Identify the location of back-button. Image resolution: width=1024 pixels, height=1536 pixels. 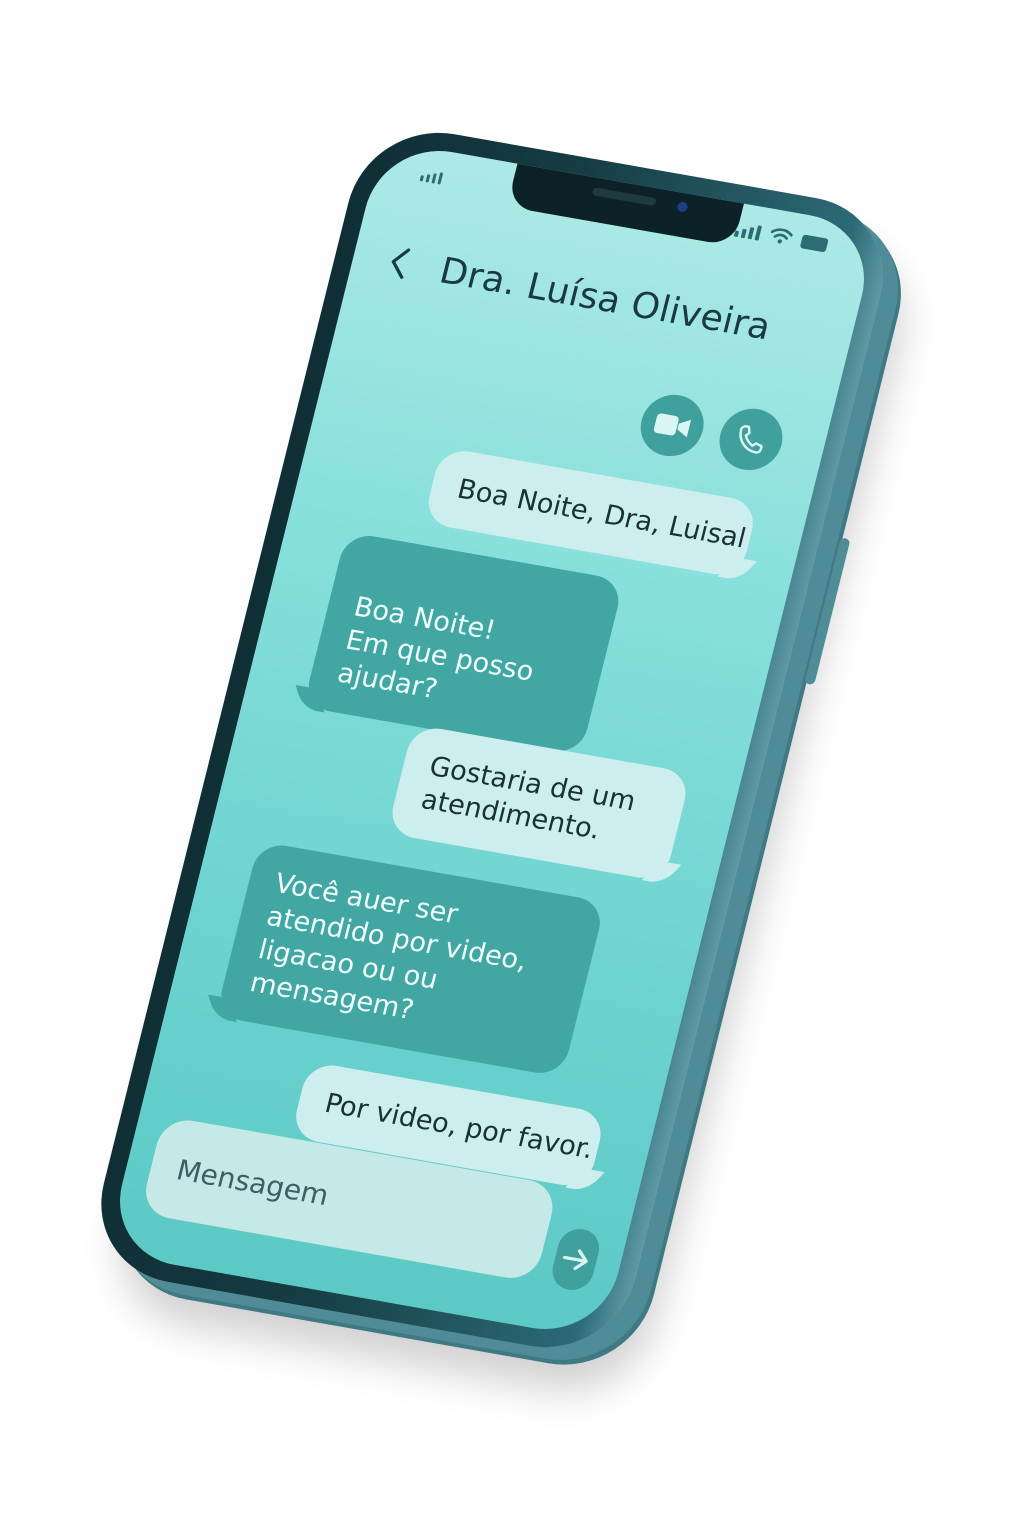
(399, 263).